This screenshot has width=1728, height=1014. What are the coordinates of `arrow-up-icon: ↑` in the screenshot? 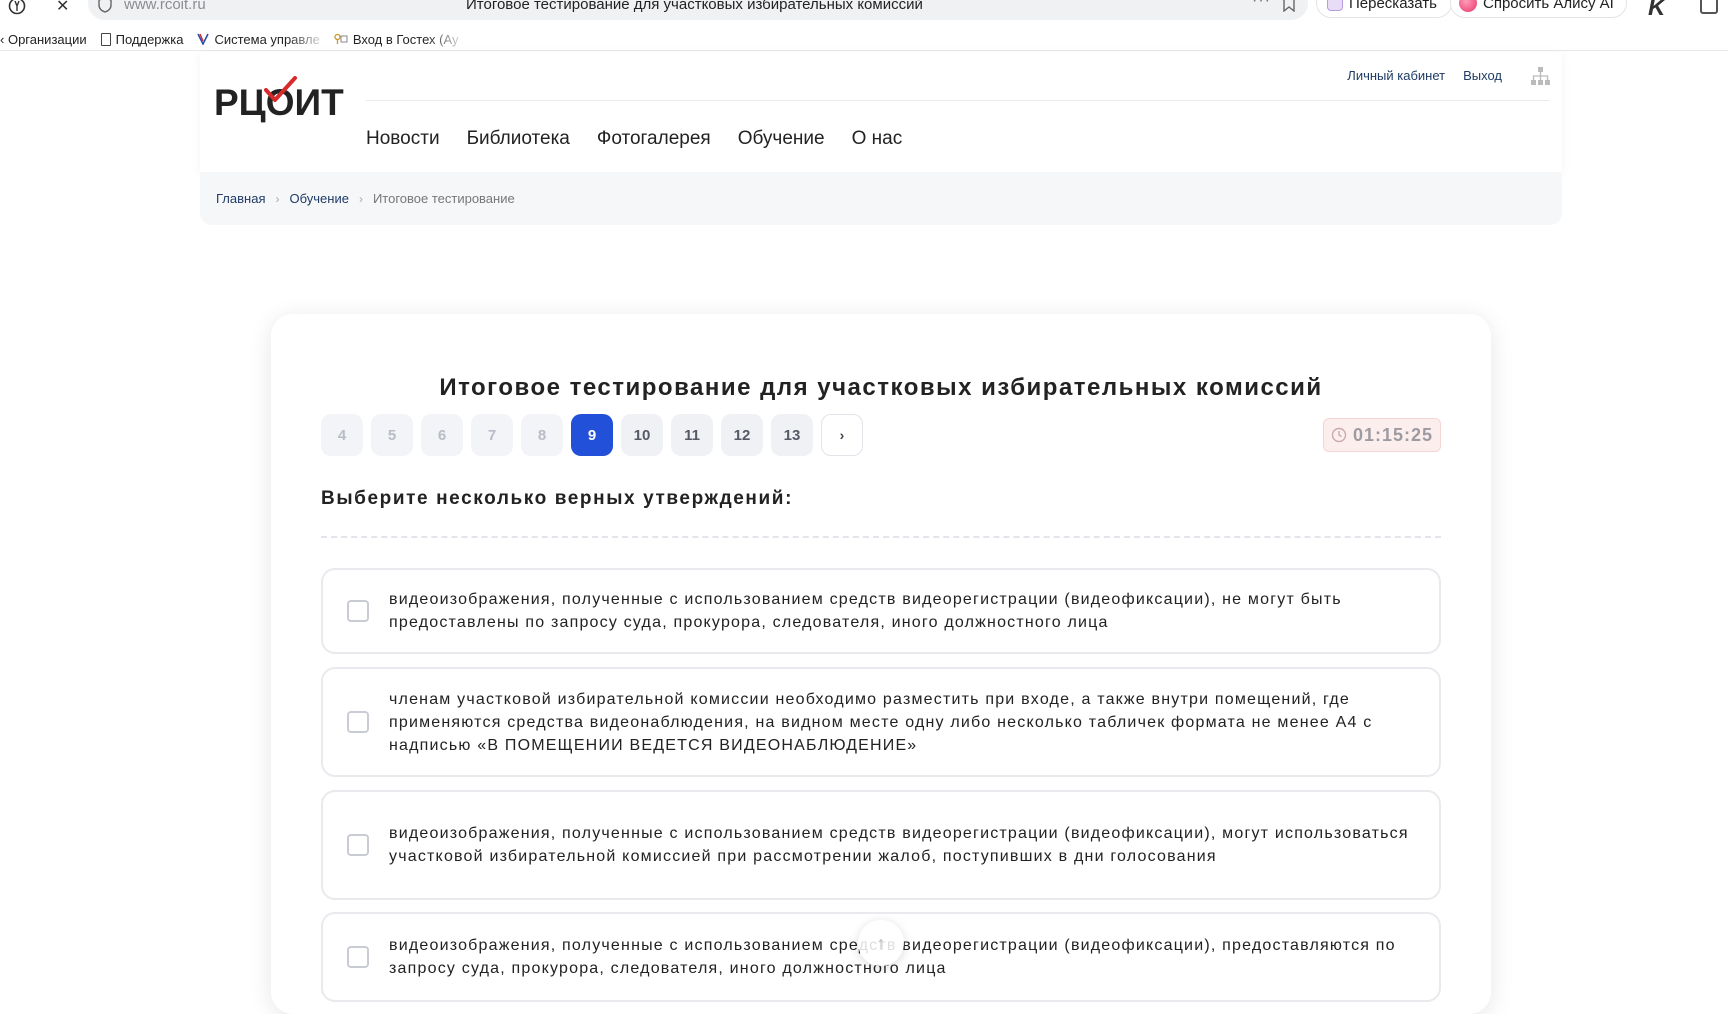 It's located at (881, 942).